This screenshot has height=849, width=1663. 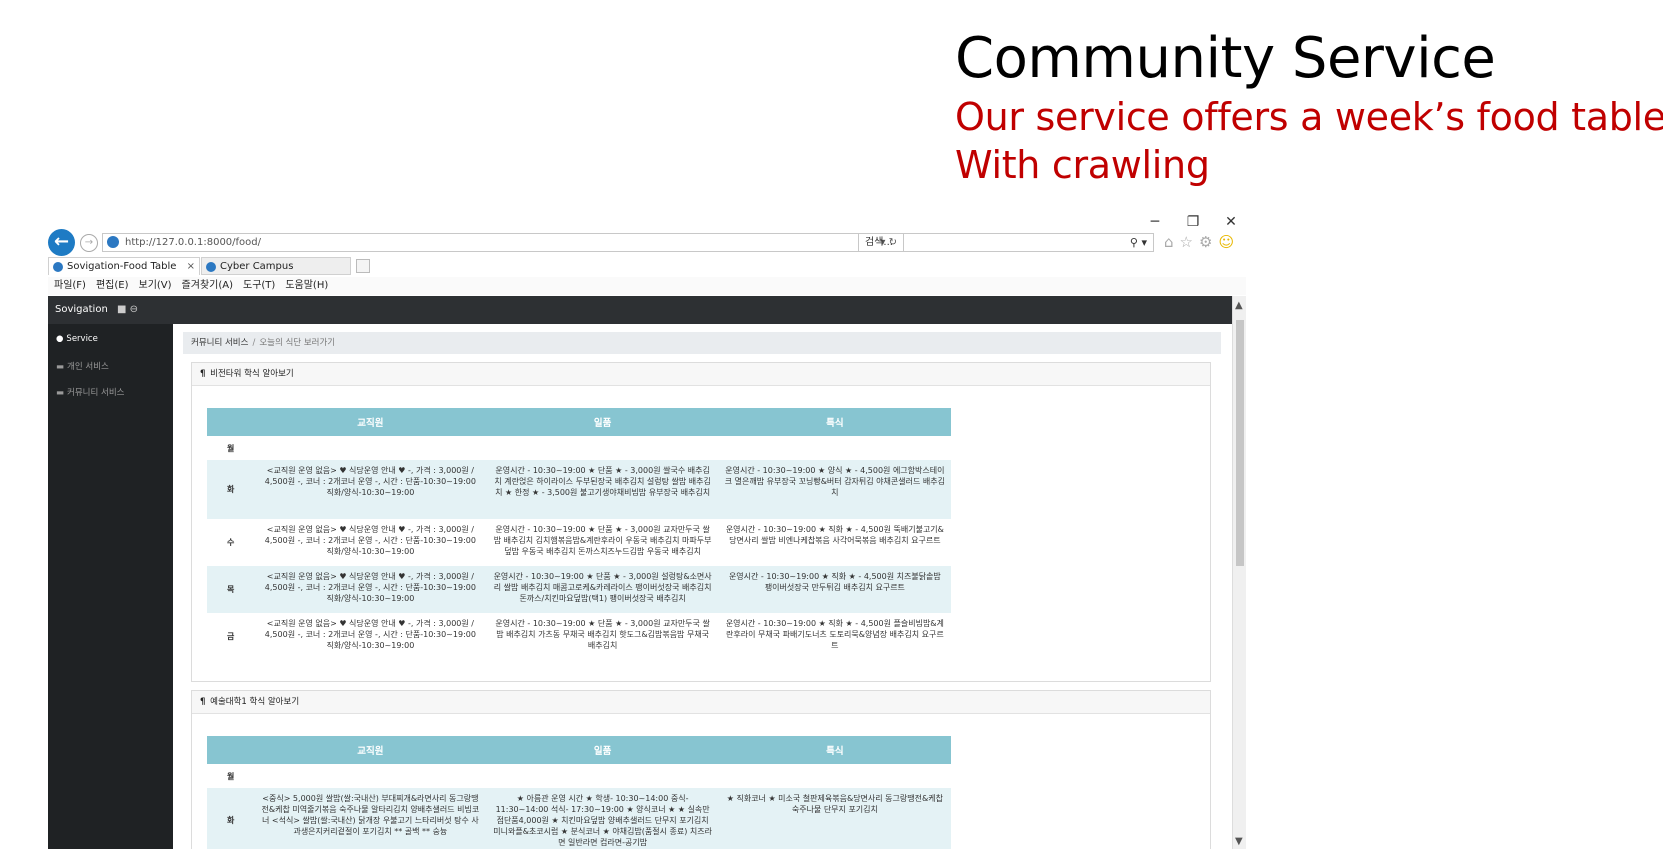 I want to click on topbar-toggle-icons: ■ ⊖, so click(x=127, y=309).